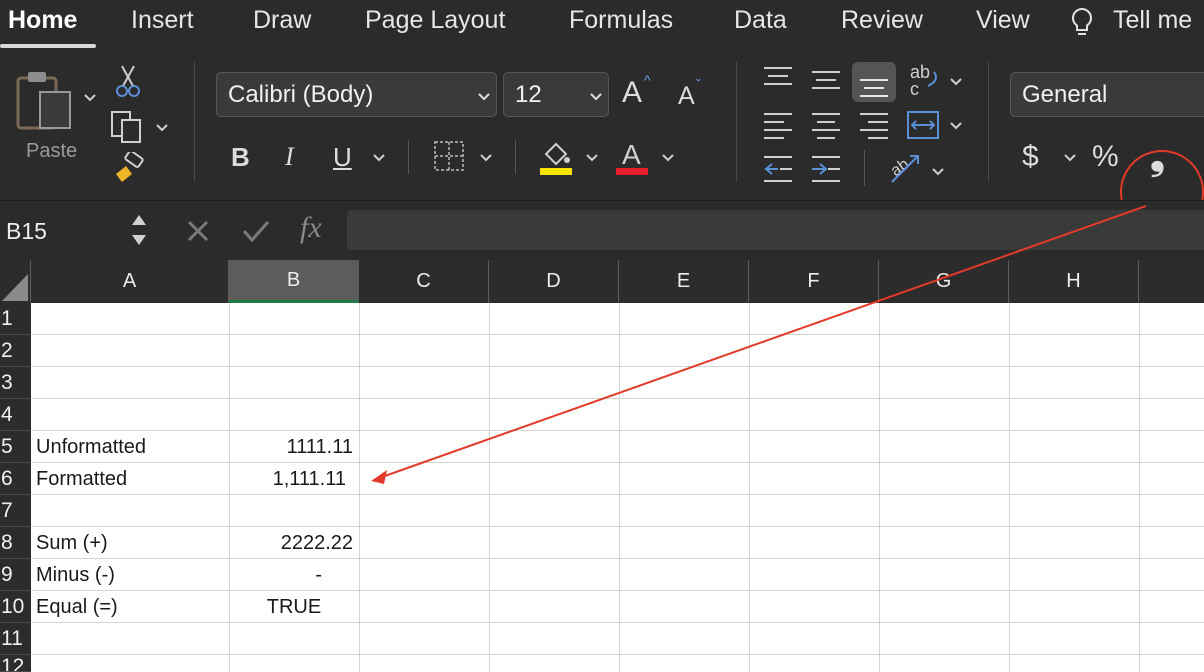 This screenshot has width=1204, height=672. I want to click on tab-review: Review, so click(882, 20).